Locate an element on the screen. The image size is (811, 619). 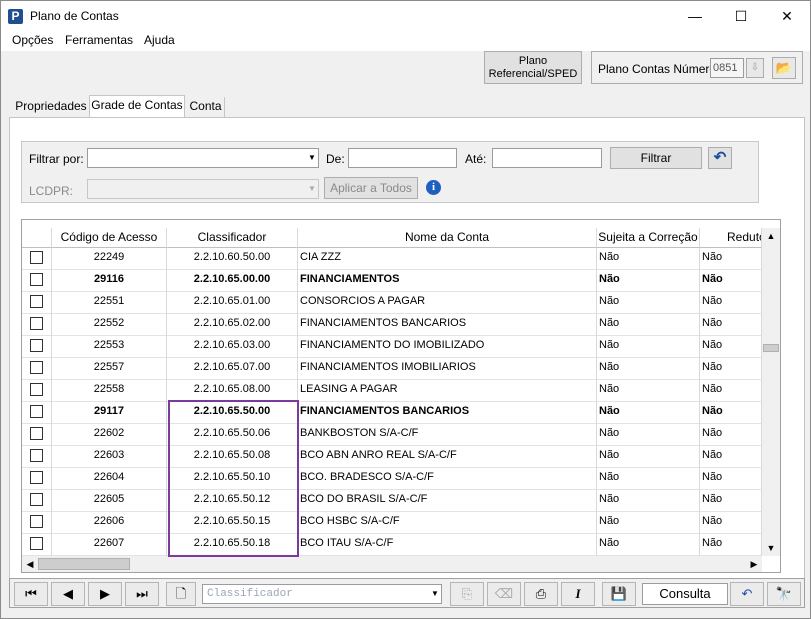
de-input is located at coordinates (402, 158).